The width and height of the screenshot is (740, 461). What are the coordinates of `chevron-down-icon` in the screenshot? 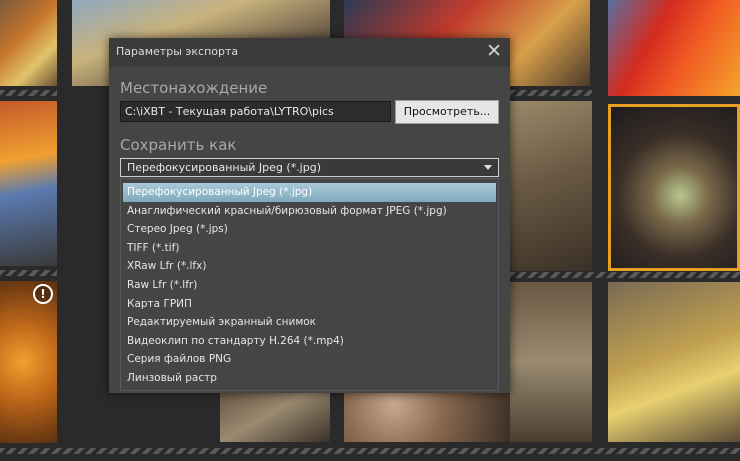 It's located at (488, 167).